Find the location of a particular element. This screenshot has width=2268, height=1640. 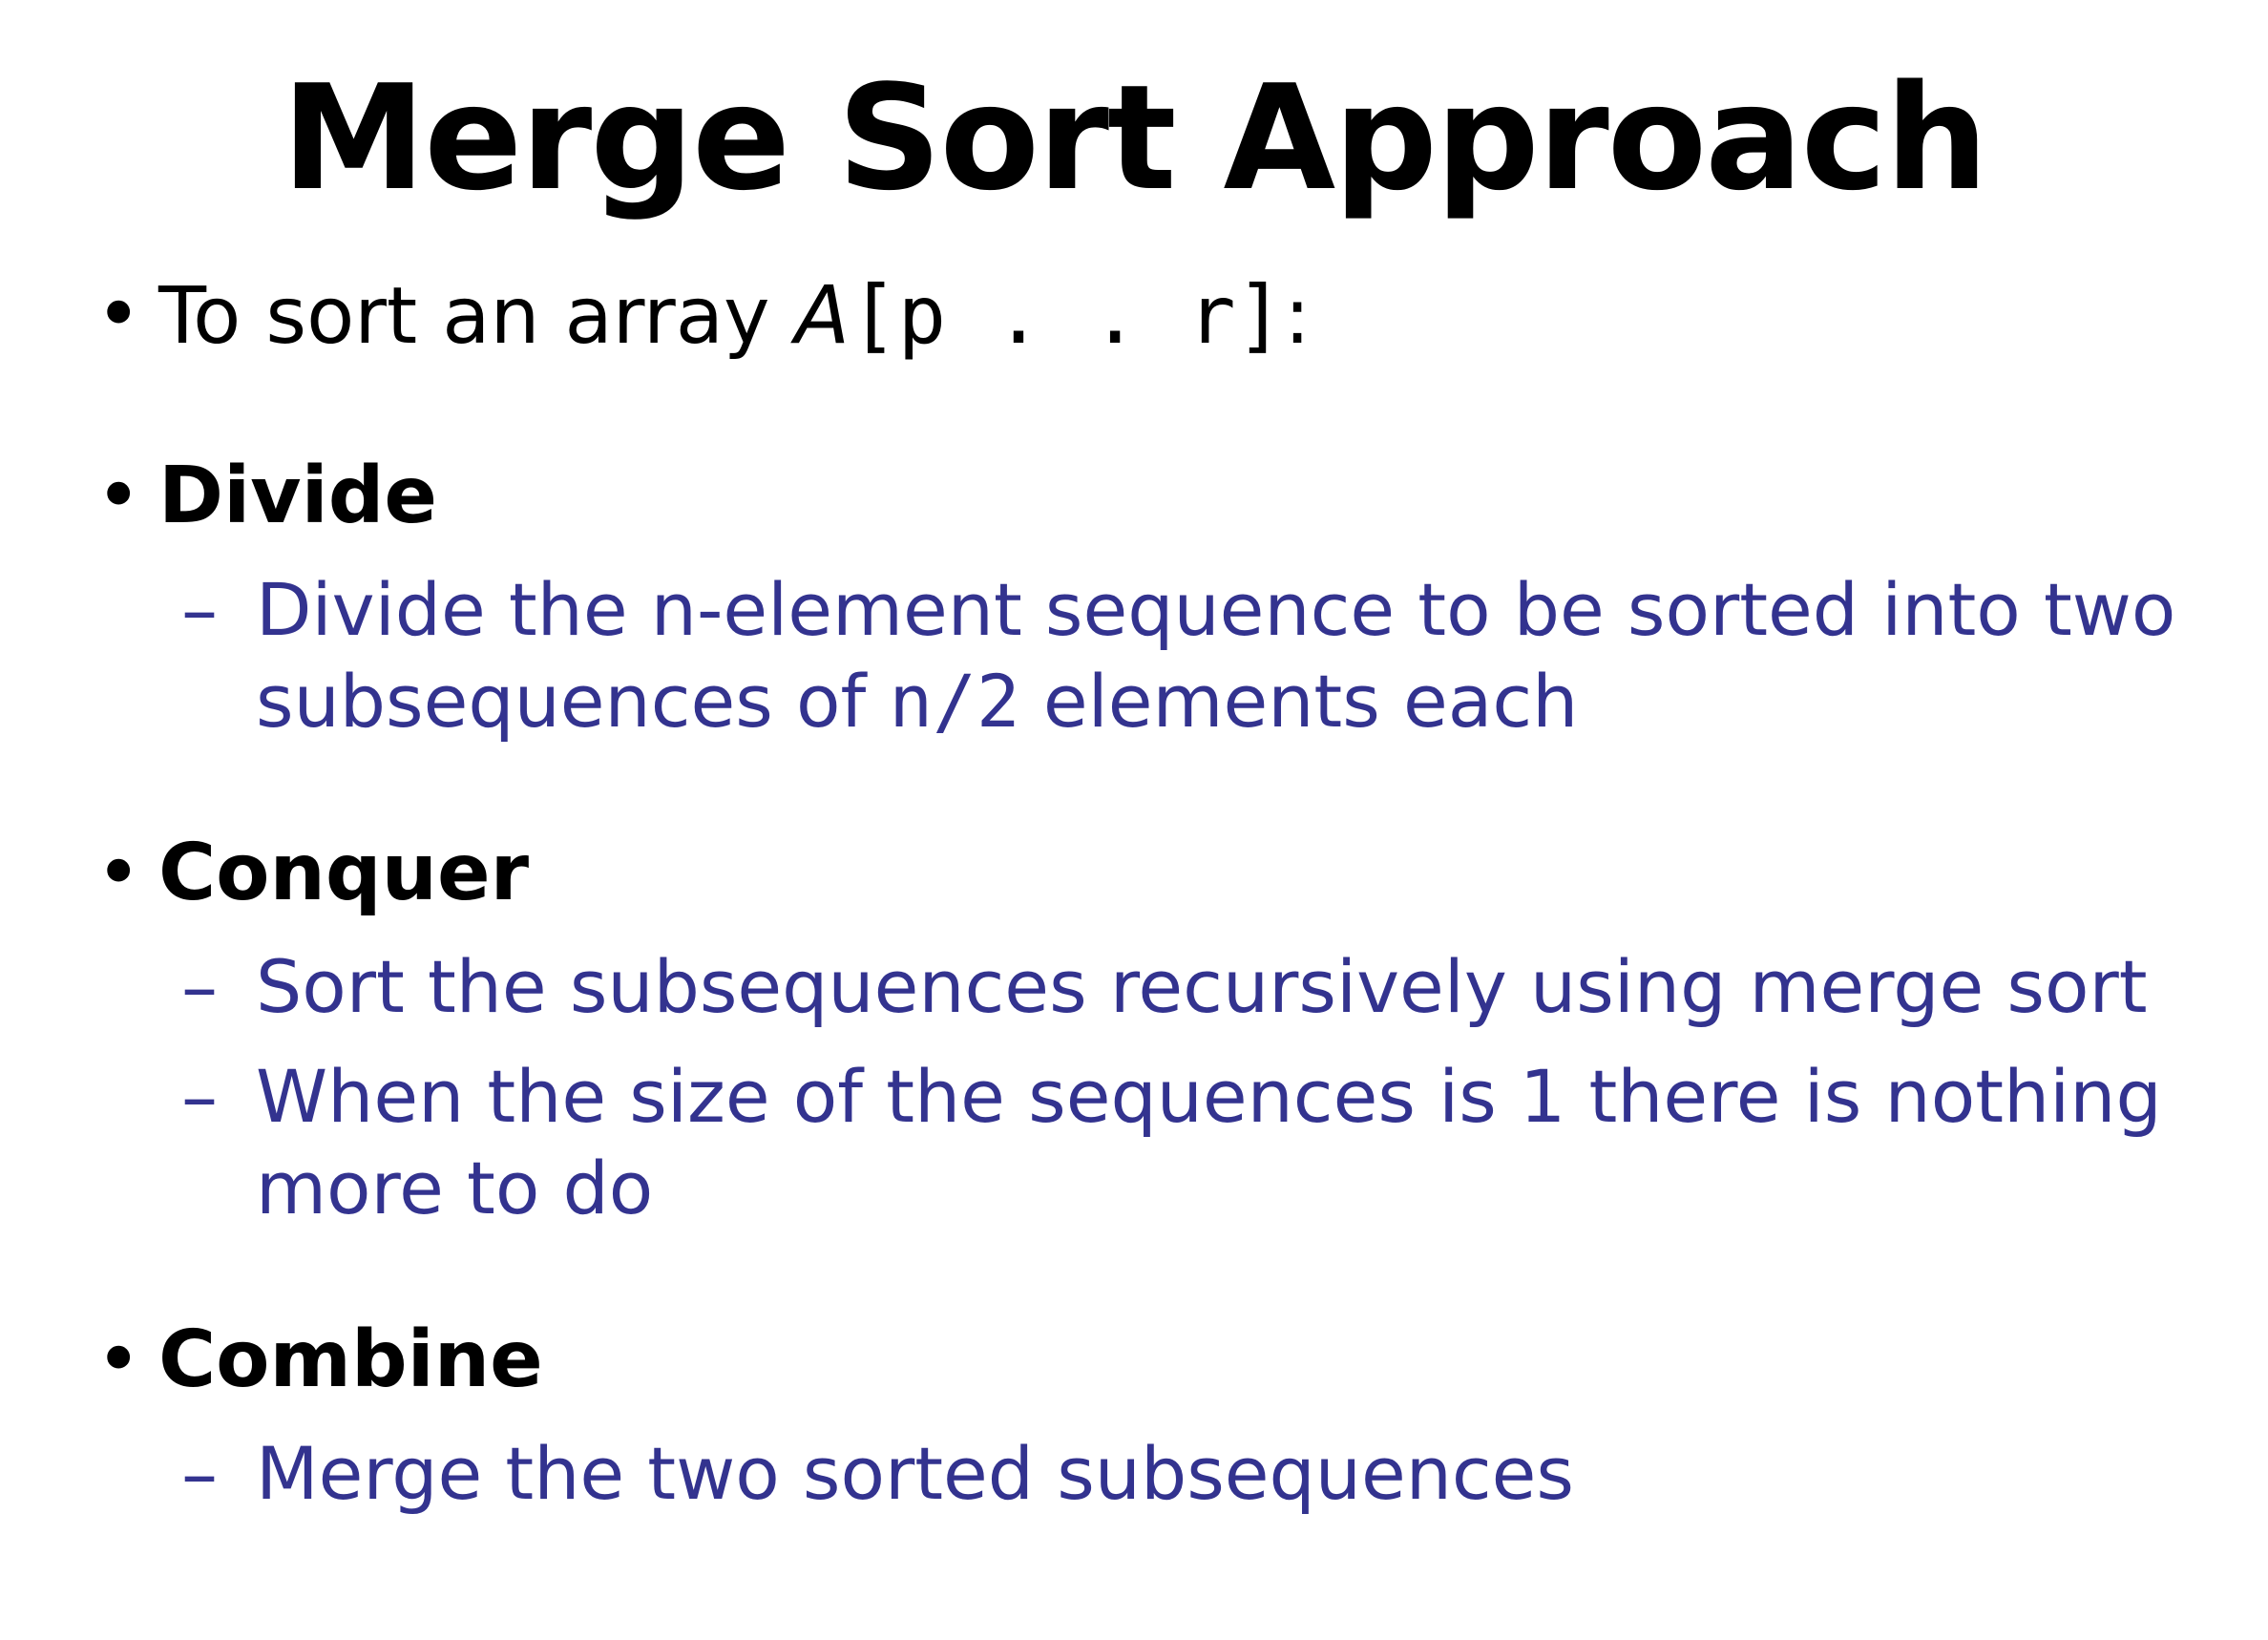

combine-item-line1: Merge the two sorted subsequences is located at coordinates (916, 1473).